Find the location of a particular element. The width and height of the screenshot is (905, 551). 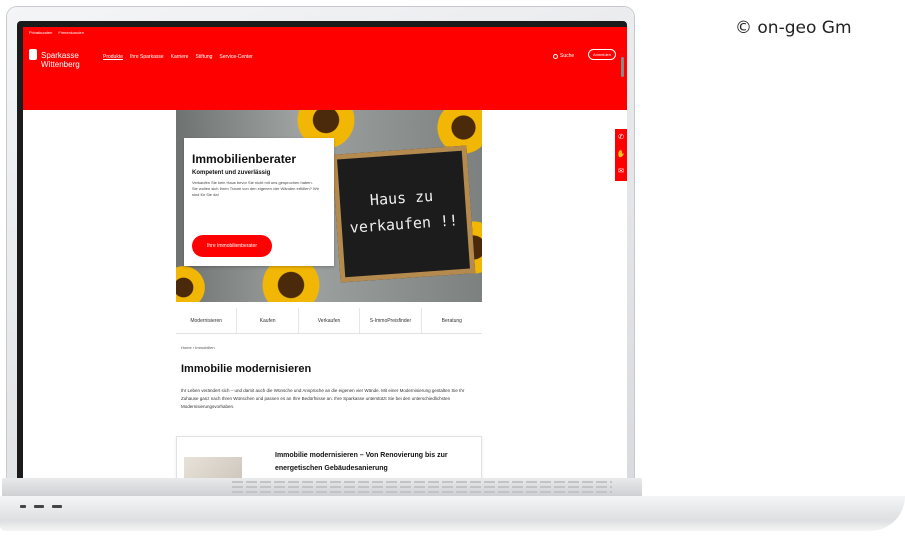

brand-name-line1: Sparkasse is located at coordinates (60, 55).